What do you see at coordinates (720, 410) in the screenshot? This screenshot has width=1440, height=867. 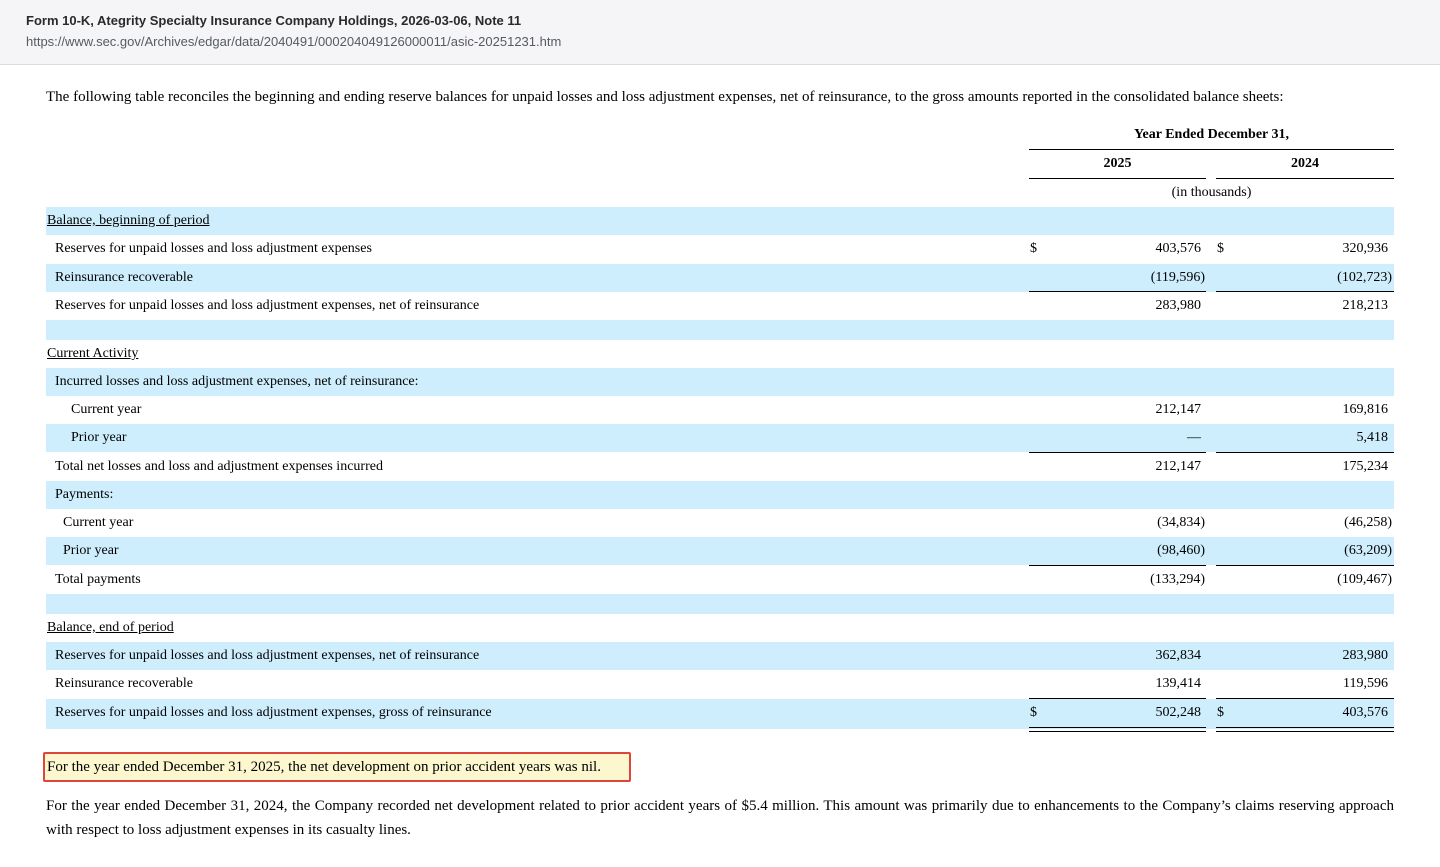 I see `table-row: Current year 212,147 169,816` at bounding box center [720, 410].